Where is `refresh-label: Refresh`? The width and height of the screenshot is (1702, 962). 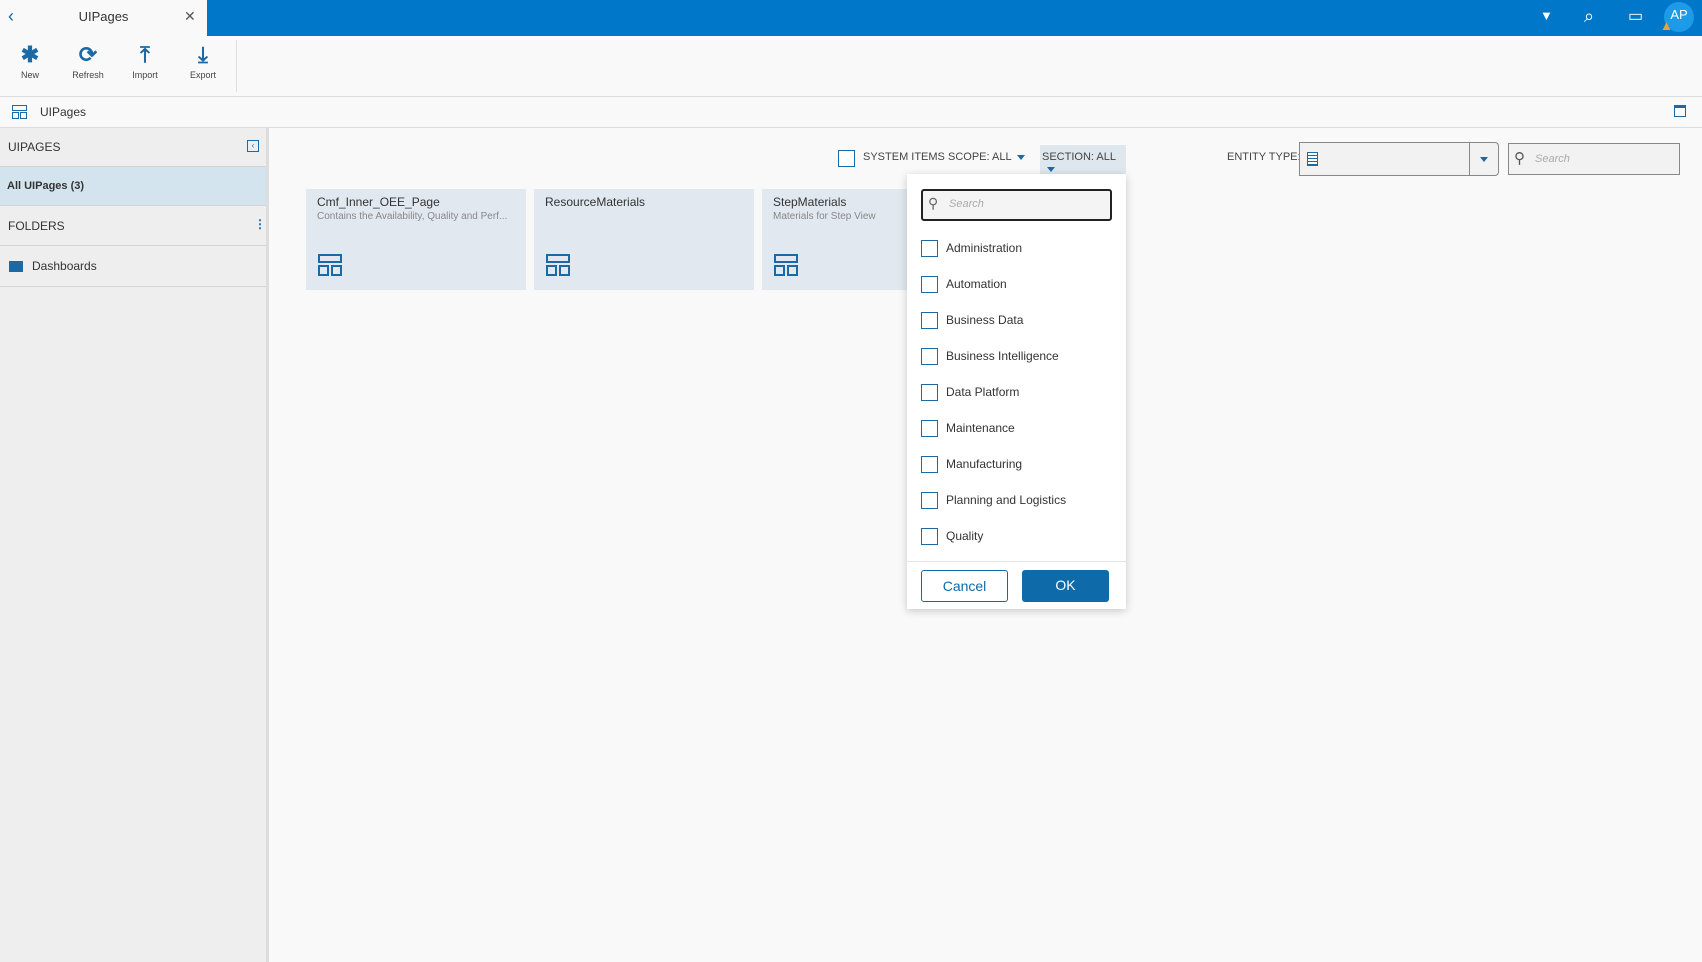 refresh-label: Refresh is located at coordinates (88, 75).